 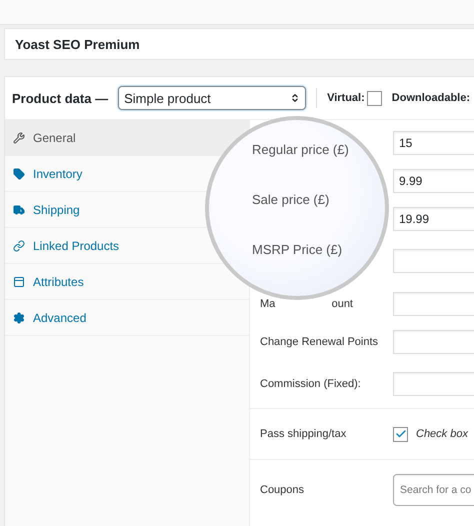 What do you see at coordinates (342, 304) in the screenshot?
I see `field-label: ount` at bounding box center [342, 304].